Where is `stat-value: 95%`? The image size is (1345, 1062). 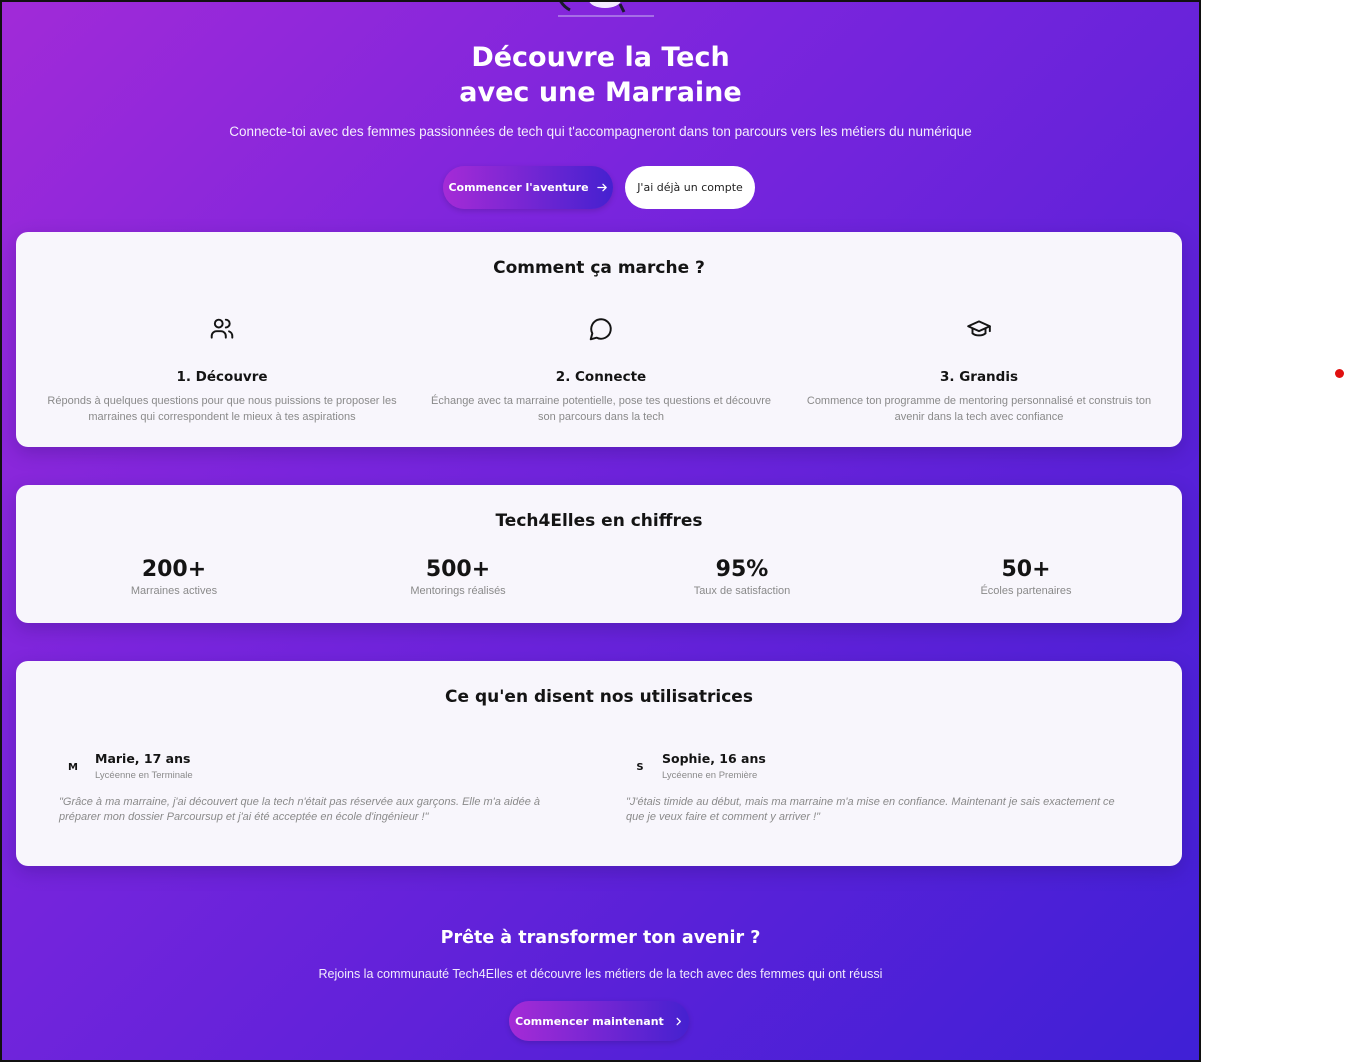 stat-value: 95% is located at coordinates (742, 569).